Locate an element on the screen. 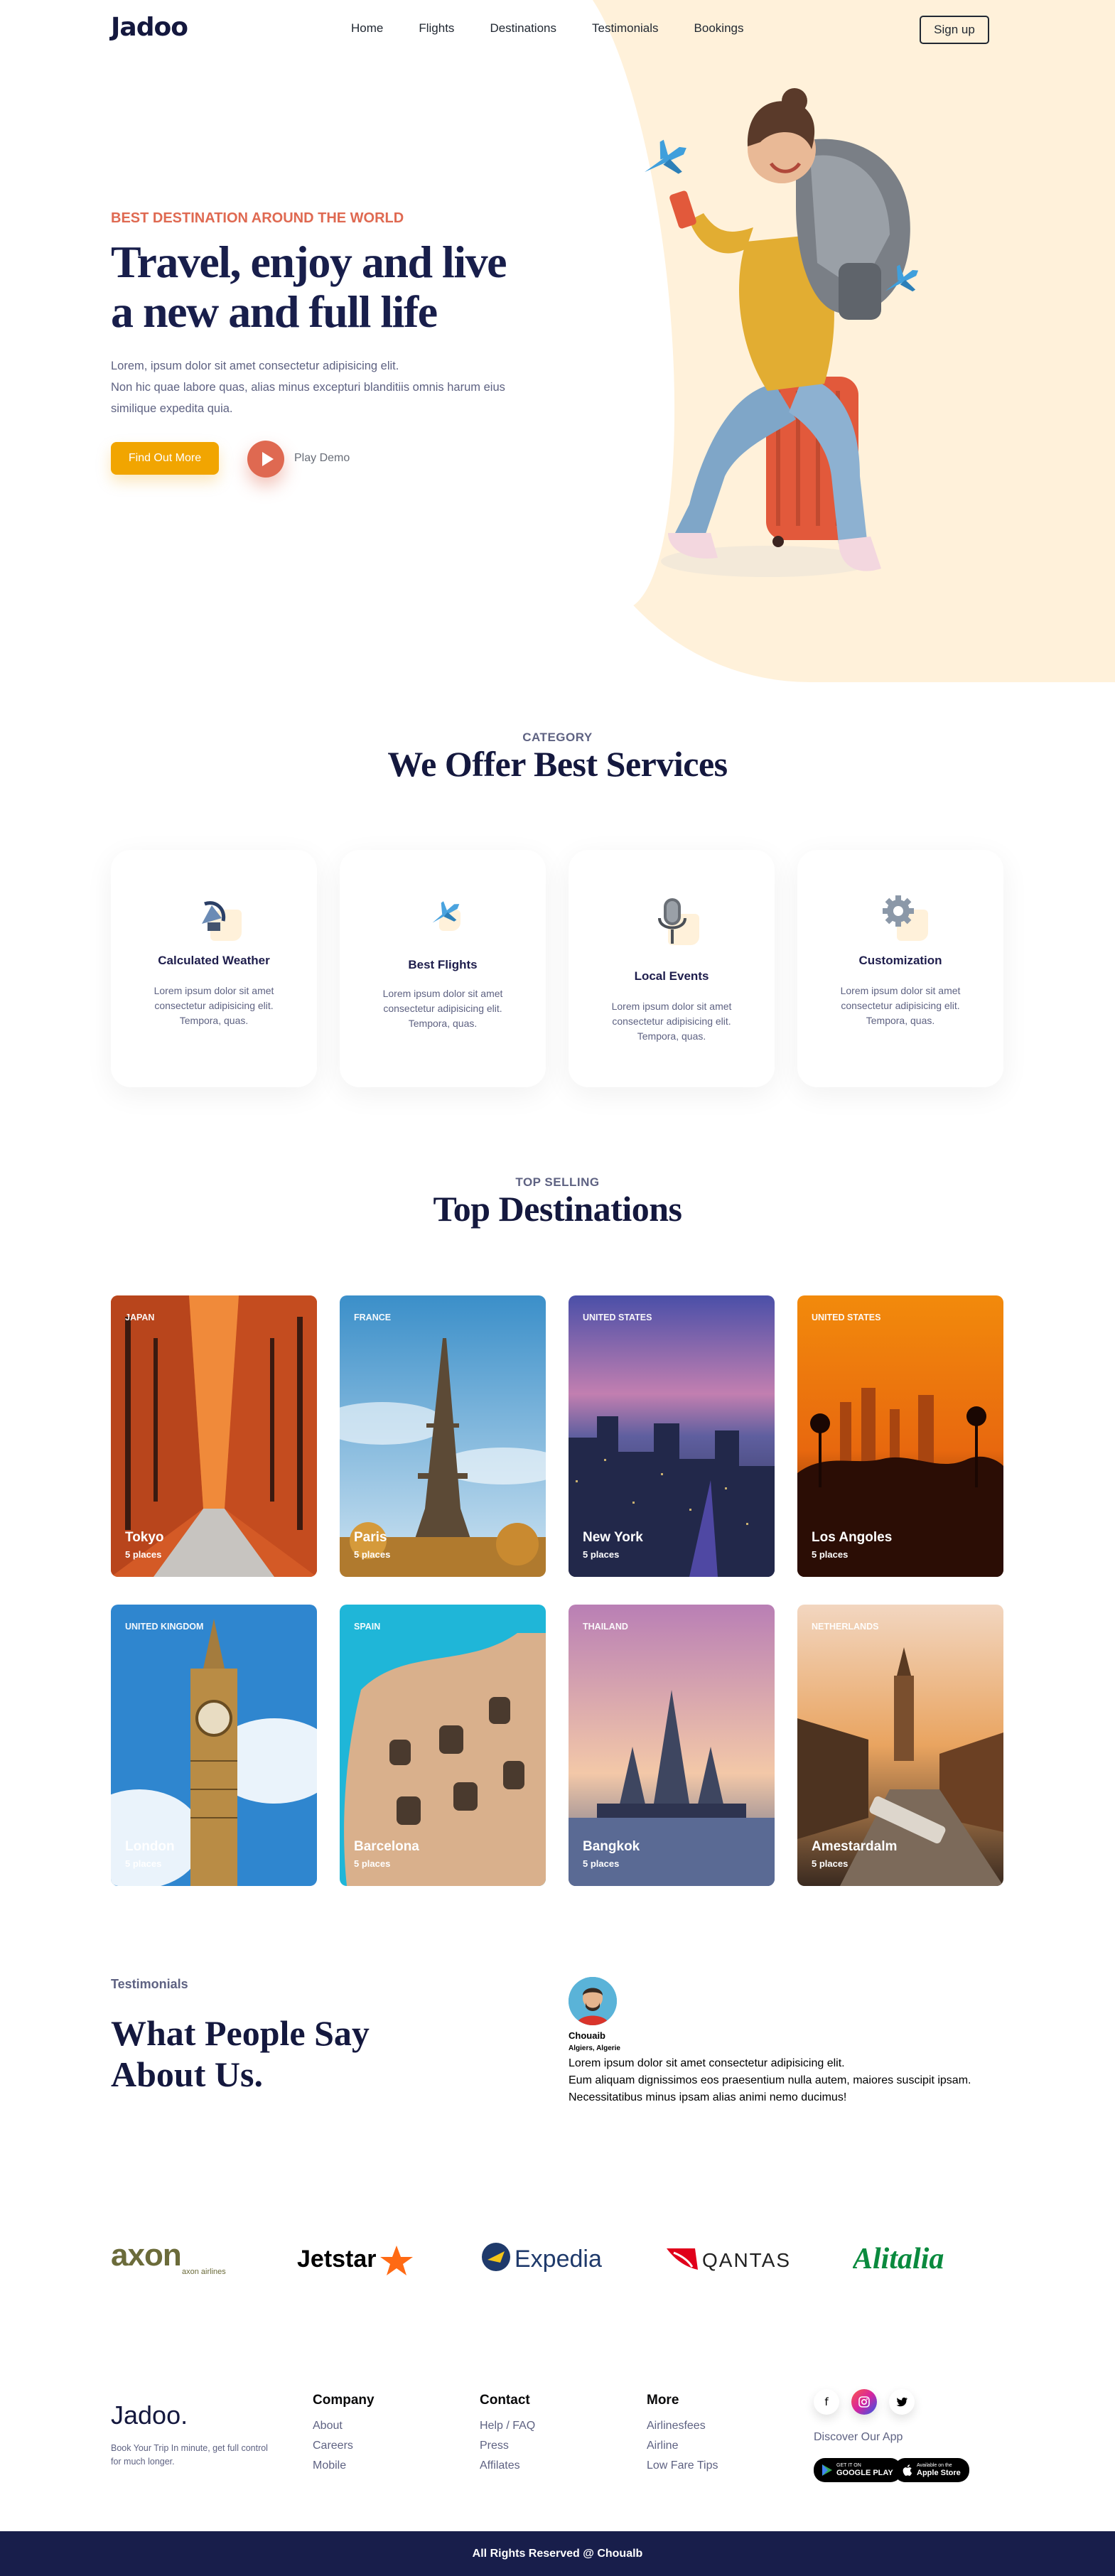 The image size is (1115, 2576). nav-bookings: Bookings is located at coordinates (719, 28).